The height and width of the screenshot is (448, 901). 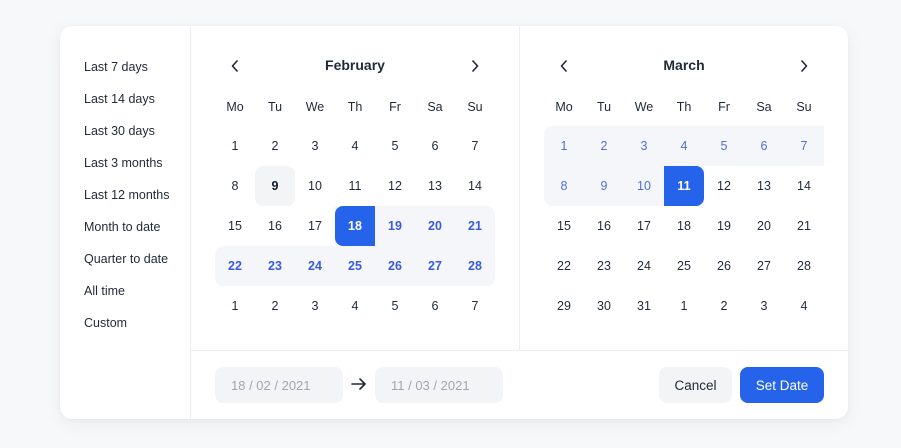 I want to click on day-cell: 29, so click(x=564, y=306).